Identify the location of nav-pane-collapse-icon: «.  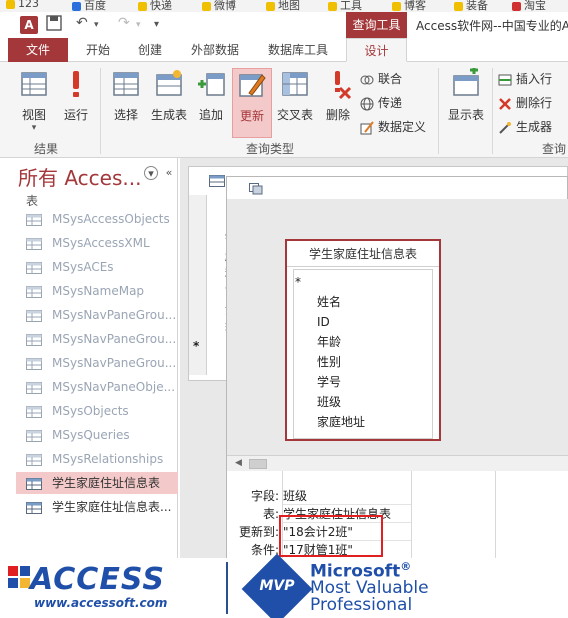
(169, 173).